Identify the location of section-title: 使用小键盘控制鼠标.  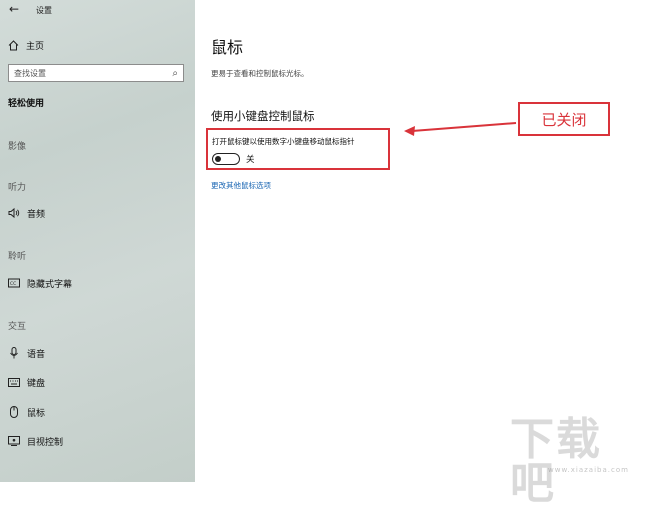
(263, 116).